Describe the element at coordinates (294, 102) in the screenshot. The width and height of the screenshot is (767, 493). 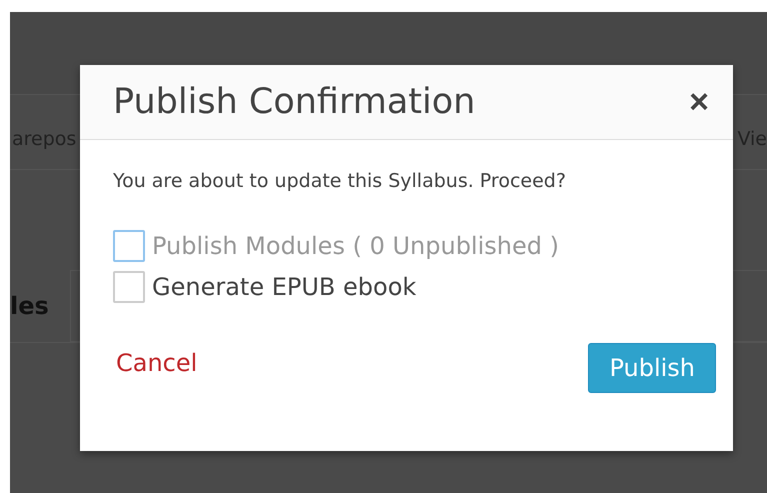
I see `dialog-title: Publish Confirmation` at that location.